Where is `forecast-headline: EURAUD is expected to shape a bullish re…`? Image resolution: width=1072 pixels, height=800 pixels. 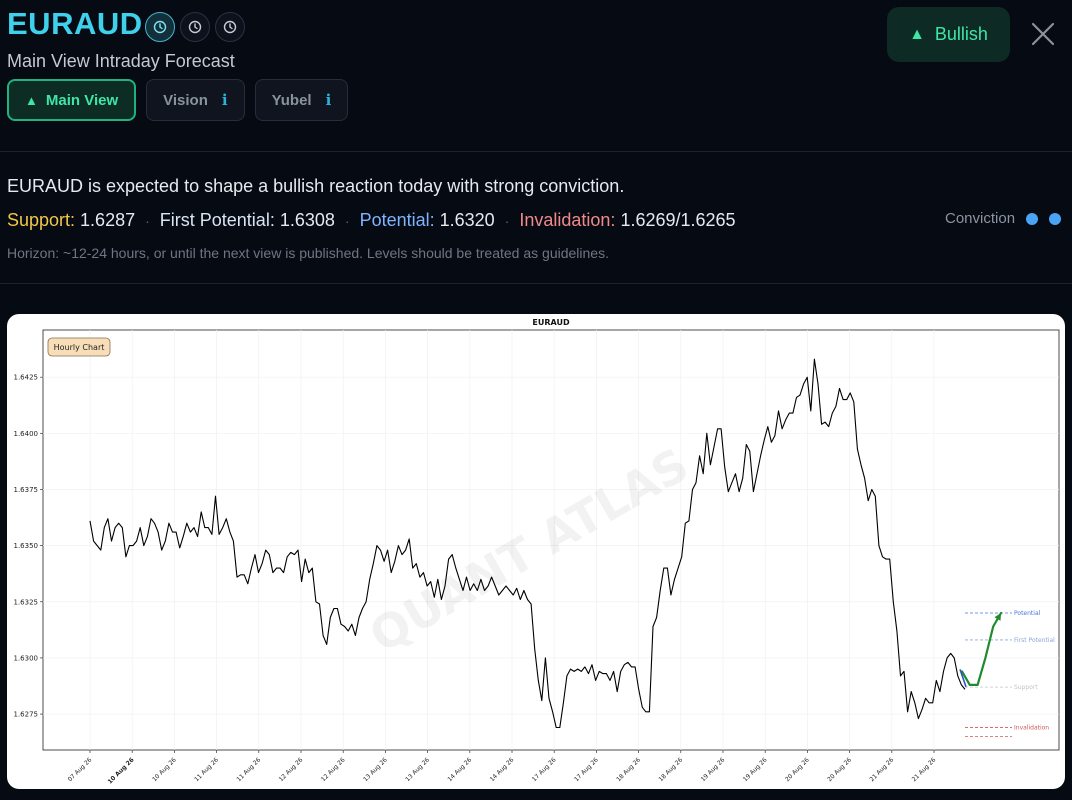 forecast-headline: EURAUD is expected to shape a bullish re… is located at coordinates (316, 186).